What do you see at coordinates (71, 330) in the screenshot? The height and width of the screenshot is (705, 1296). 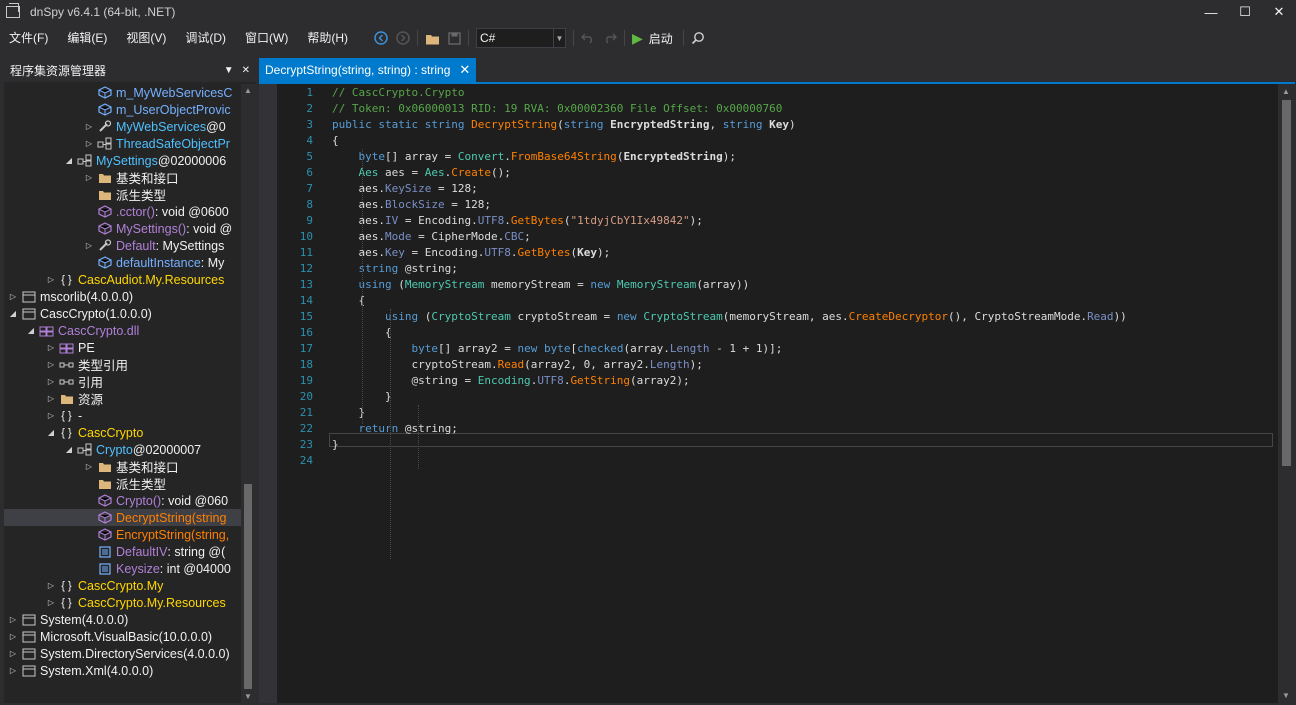 I see `tree-item: ◢ CascCrypto.dll` at bounding box center [71, 330].